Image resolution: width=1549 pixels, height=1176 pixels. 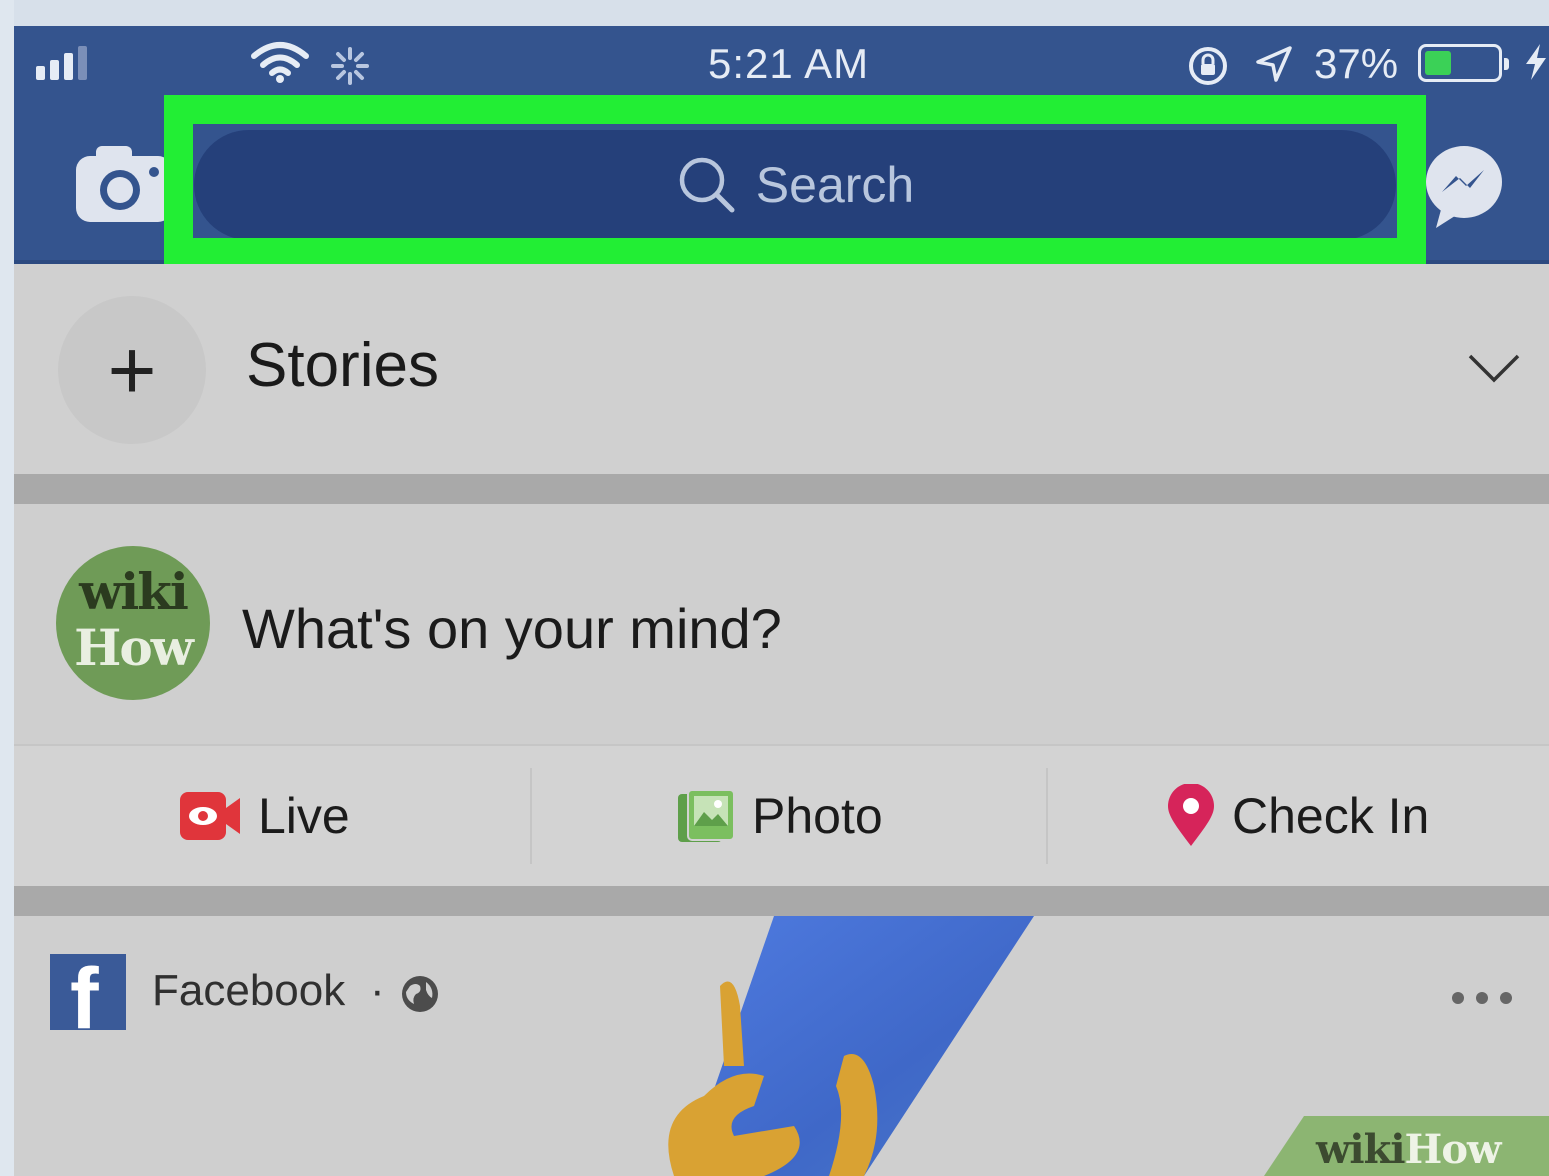 I want to click on composer-prompt: What's on your mind?, so click(x=512, y=628).